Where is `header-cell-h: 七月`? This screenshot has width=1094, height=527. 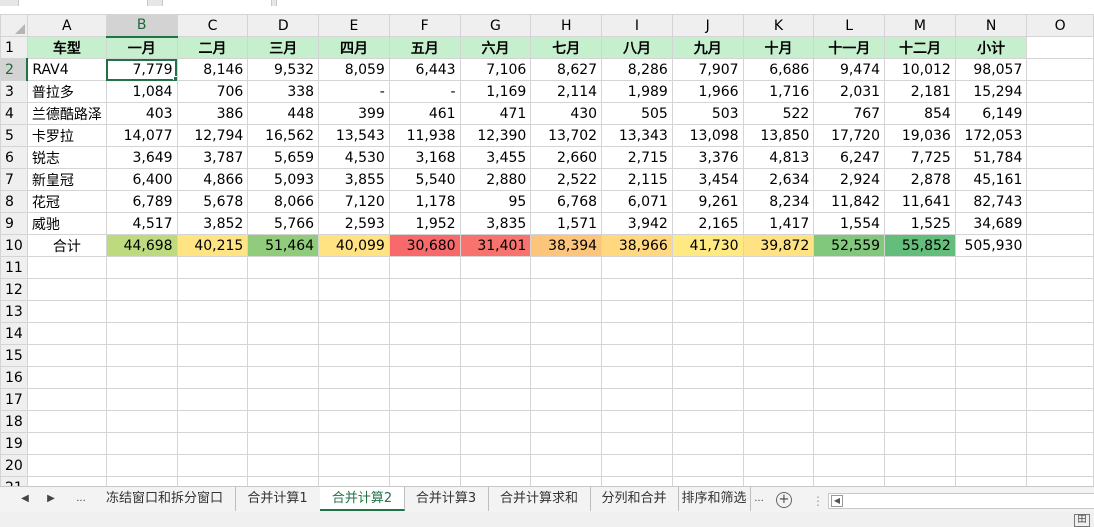
header-cell-h: 七月 is located at coordinates (566, 47).